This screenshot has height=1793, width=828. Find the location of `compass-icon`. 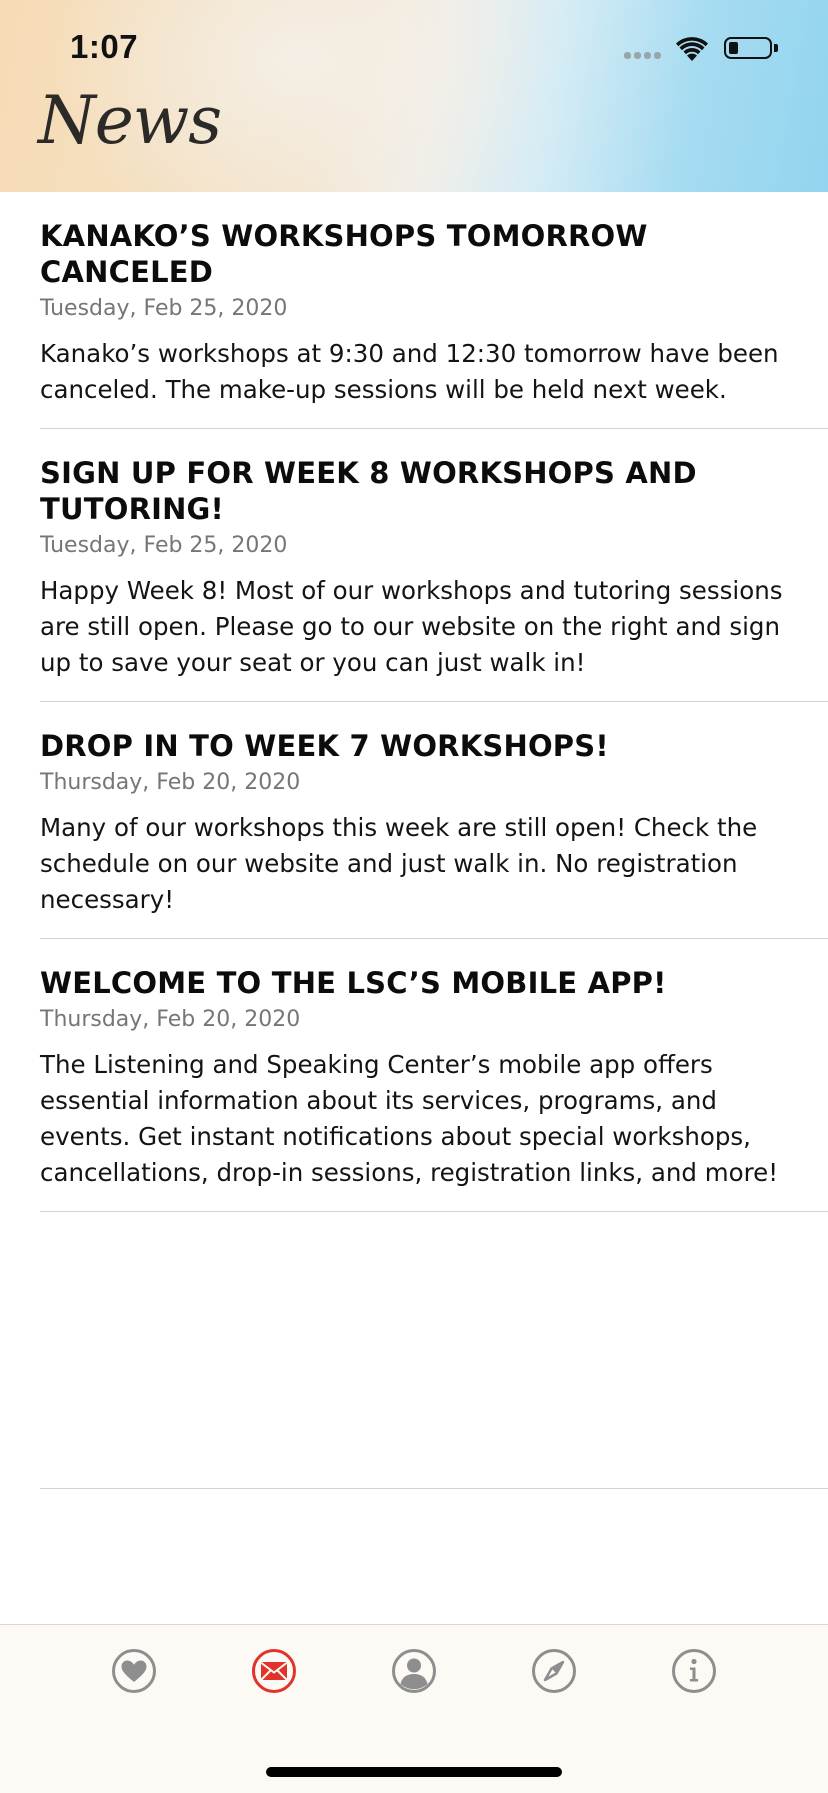

compass-icon is located at coordinates (554, 1671).